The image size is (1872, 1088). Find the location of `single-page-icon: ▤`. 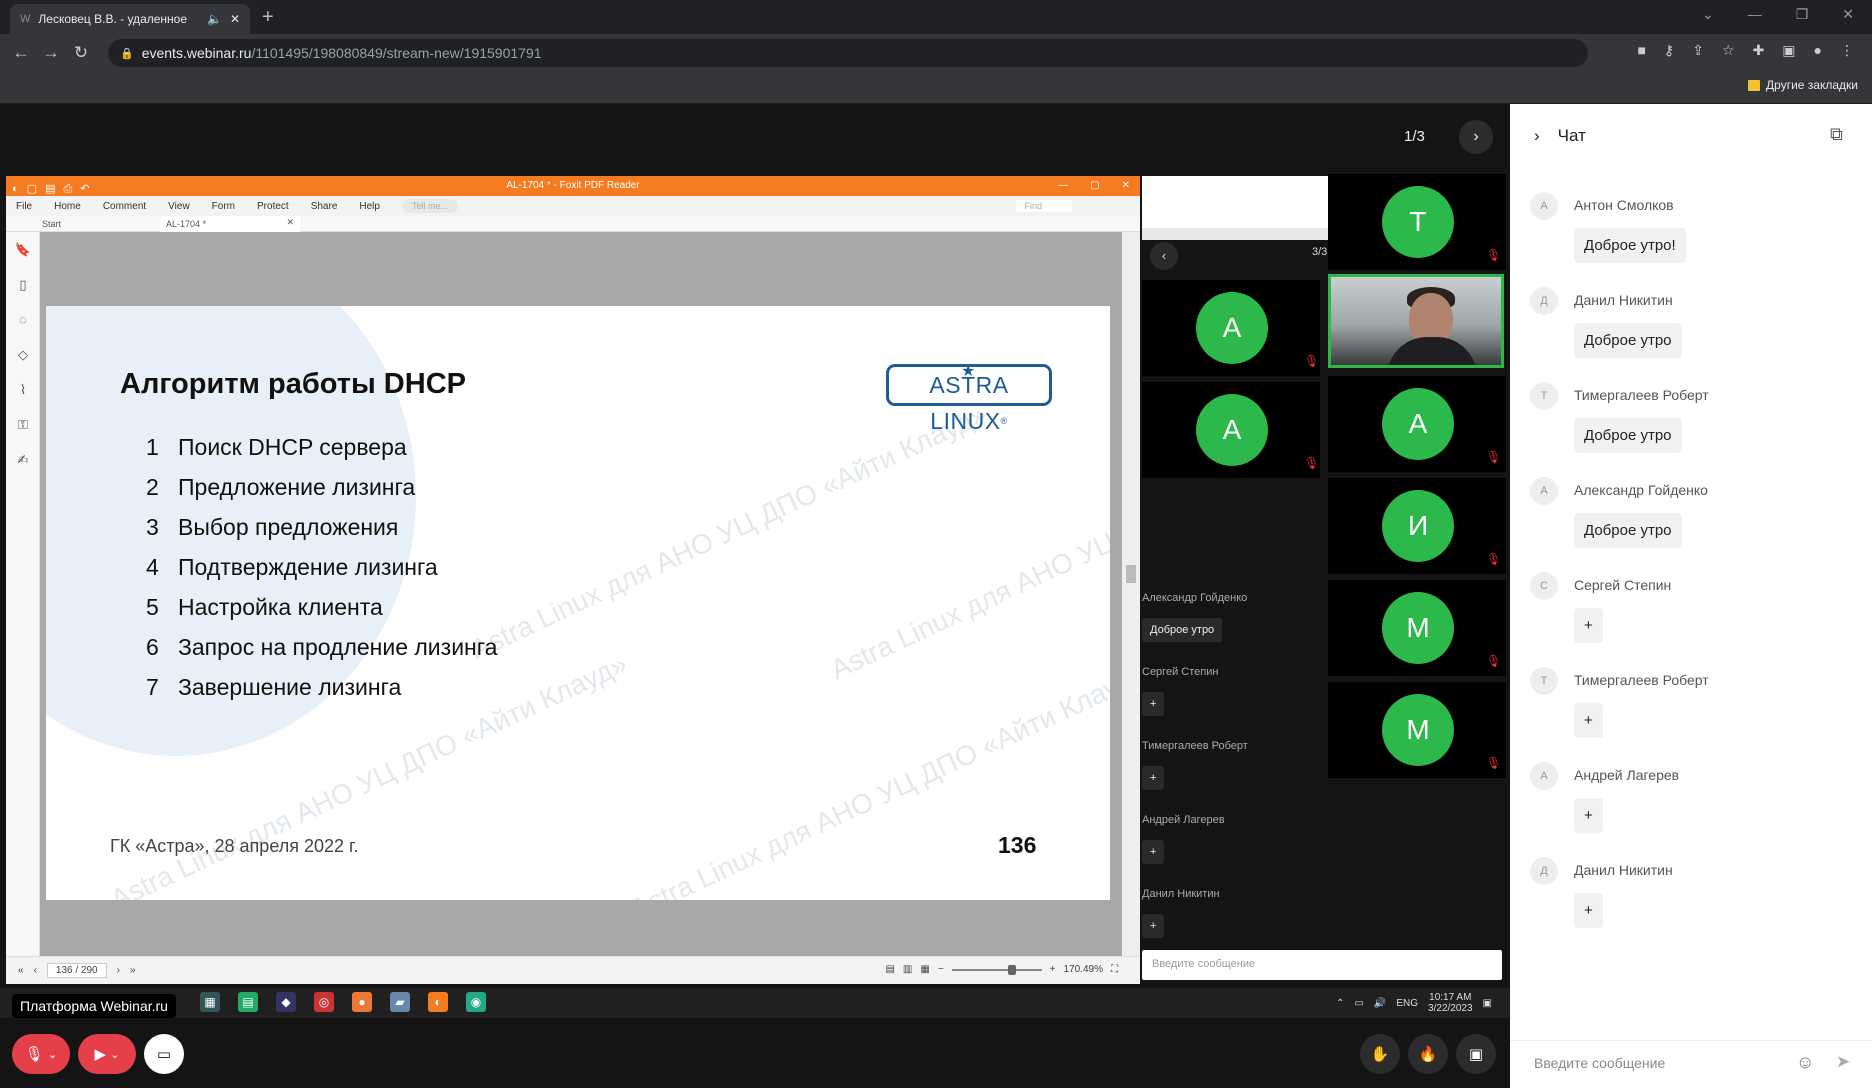

single-page-icon: ▤ is located at coordinates (889, 969).